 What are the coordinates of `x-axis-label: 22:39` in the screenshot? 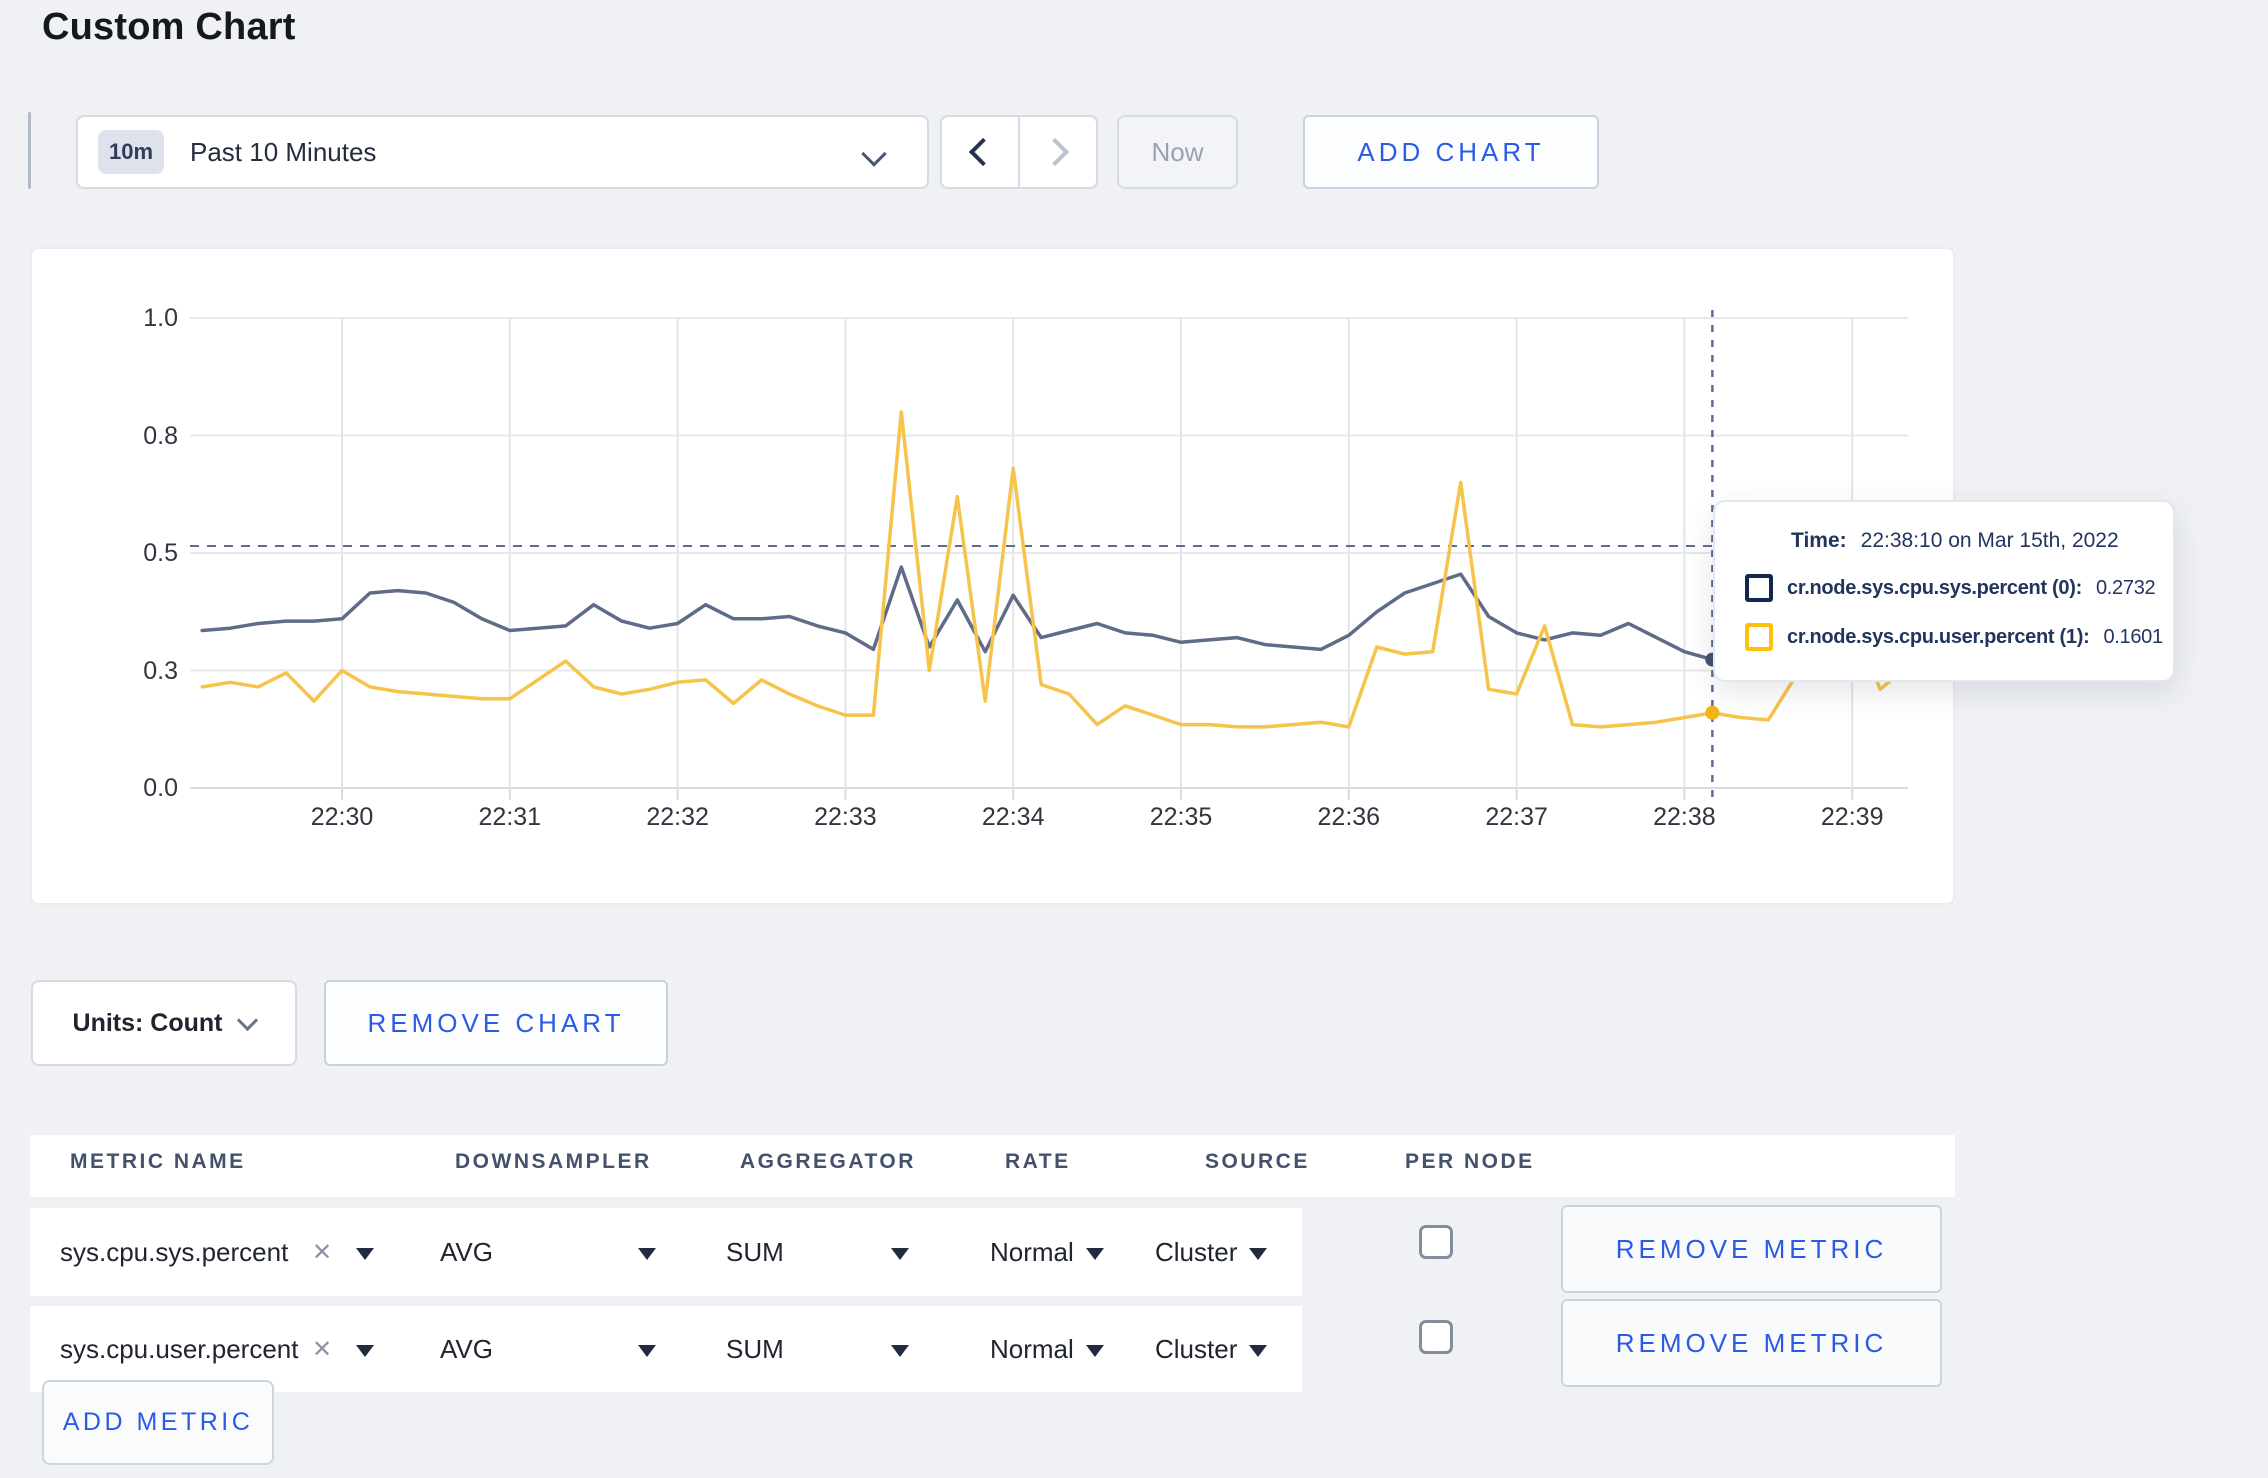 It's located at (1852, 817).